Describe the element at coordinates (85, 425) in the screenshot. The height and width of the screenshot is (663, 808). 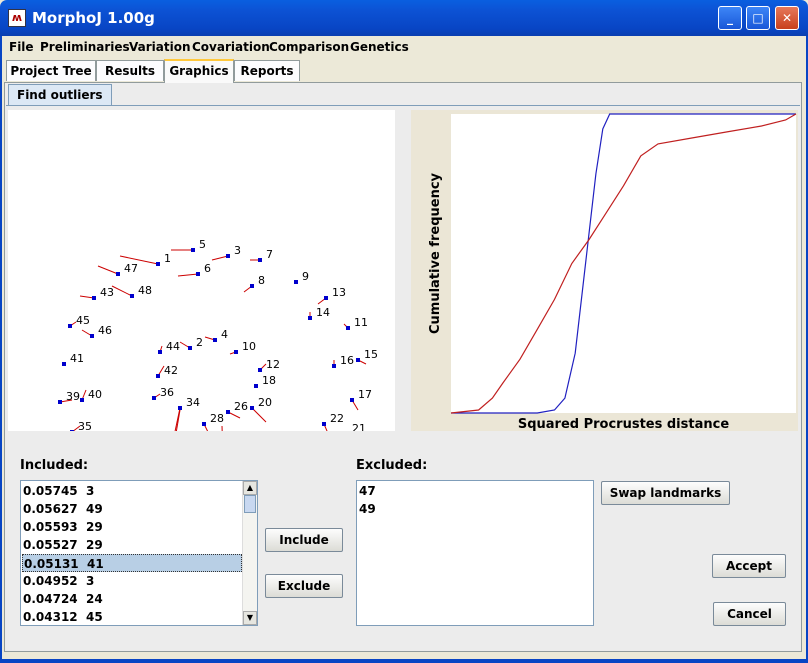
I see `landmark-label-35: 35` at that location.